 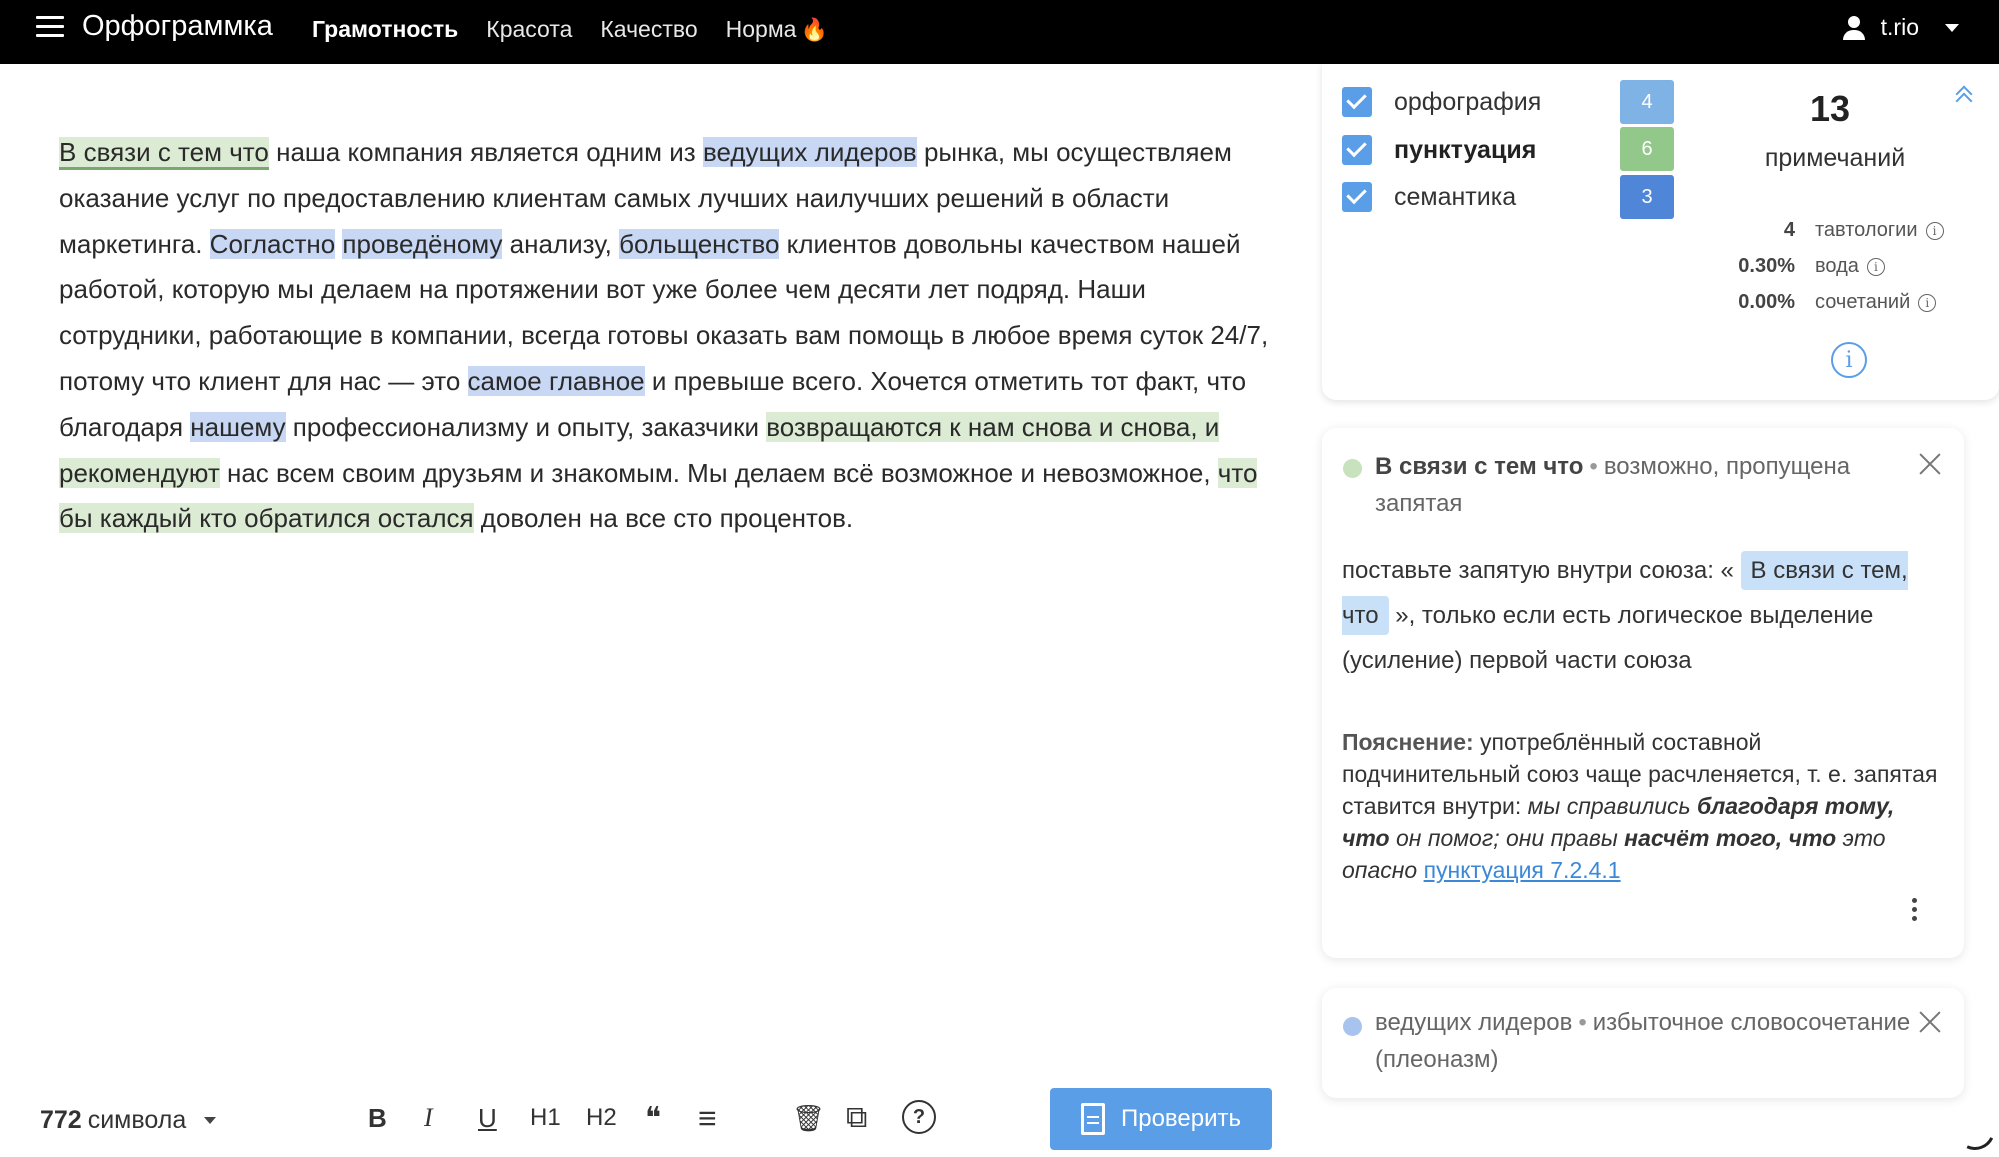 What do you see at coordinates (919, 1117) in the screenshot?
I see `help-icon: ?` at bounding box center [919, 1117].